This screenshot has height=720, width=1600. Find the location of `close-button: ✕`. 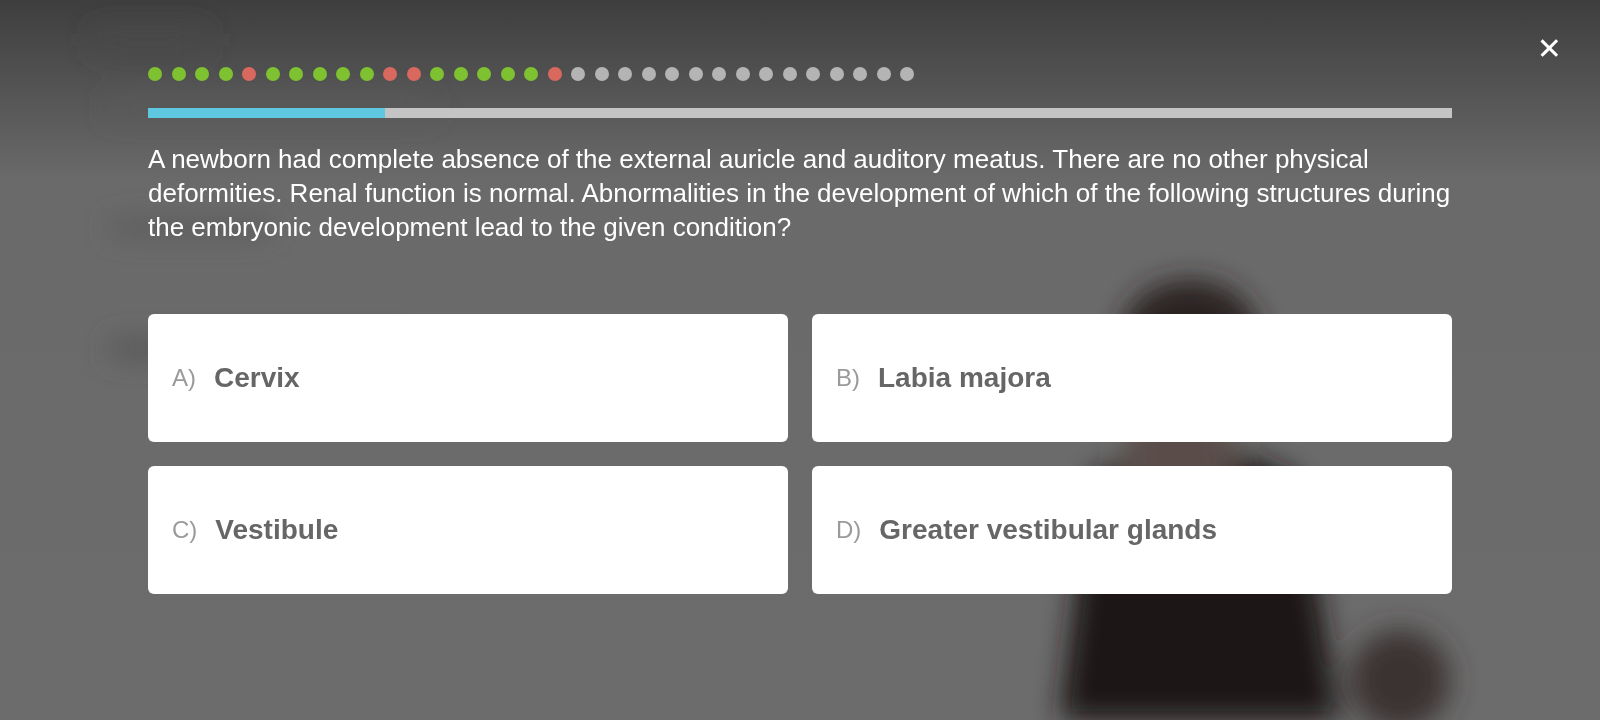

close-button: ✕ is located at coordinates (1549, 49).